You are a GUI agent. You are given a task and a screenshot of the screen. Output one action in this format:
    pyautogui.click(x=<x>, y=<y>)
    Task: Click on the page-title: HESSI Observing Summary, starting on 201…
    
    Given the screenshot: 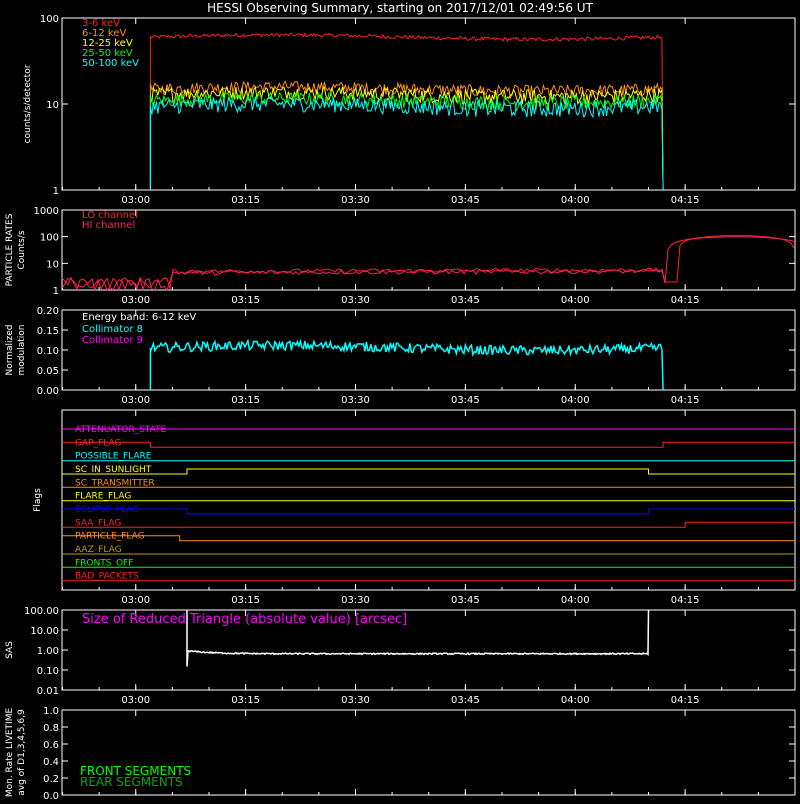 What is the action you would take?
    pyautogui.click(x=400, y=8)
    